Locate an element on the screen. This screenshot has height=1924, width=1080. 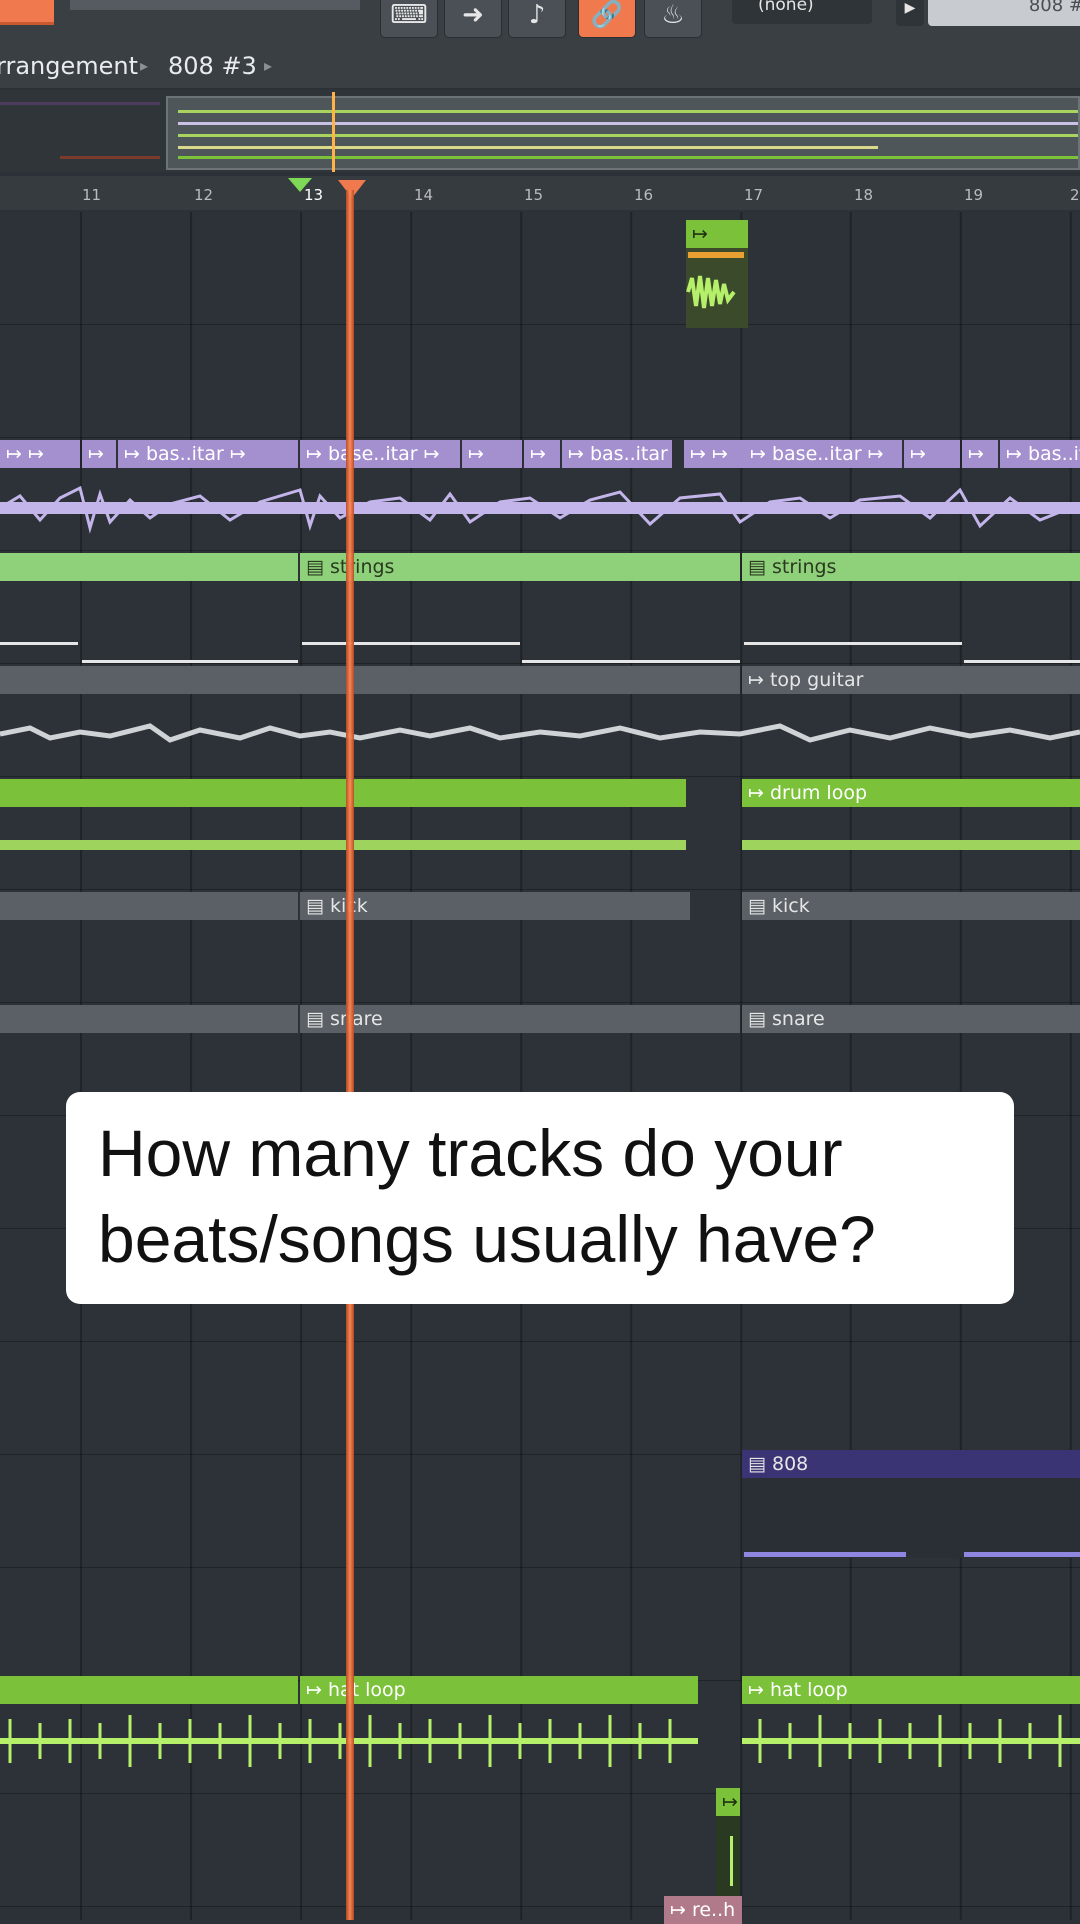
stamp-icon: ♨ is located at coordinates (673, 19).